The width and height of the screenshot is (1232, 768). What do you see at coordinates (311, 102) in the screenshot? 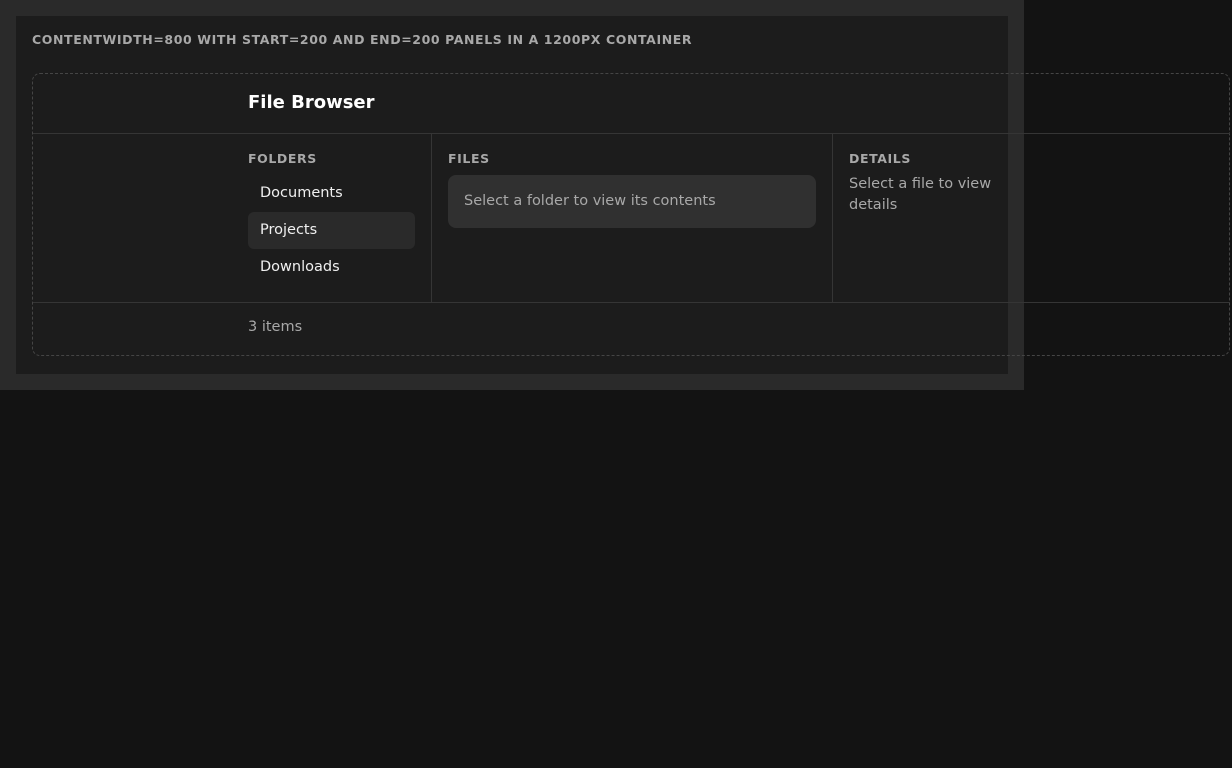
I see `page-title: File Browser` at bounding box center [311, 102].